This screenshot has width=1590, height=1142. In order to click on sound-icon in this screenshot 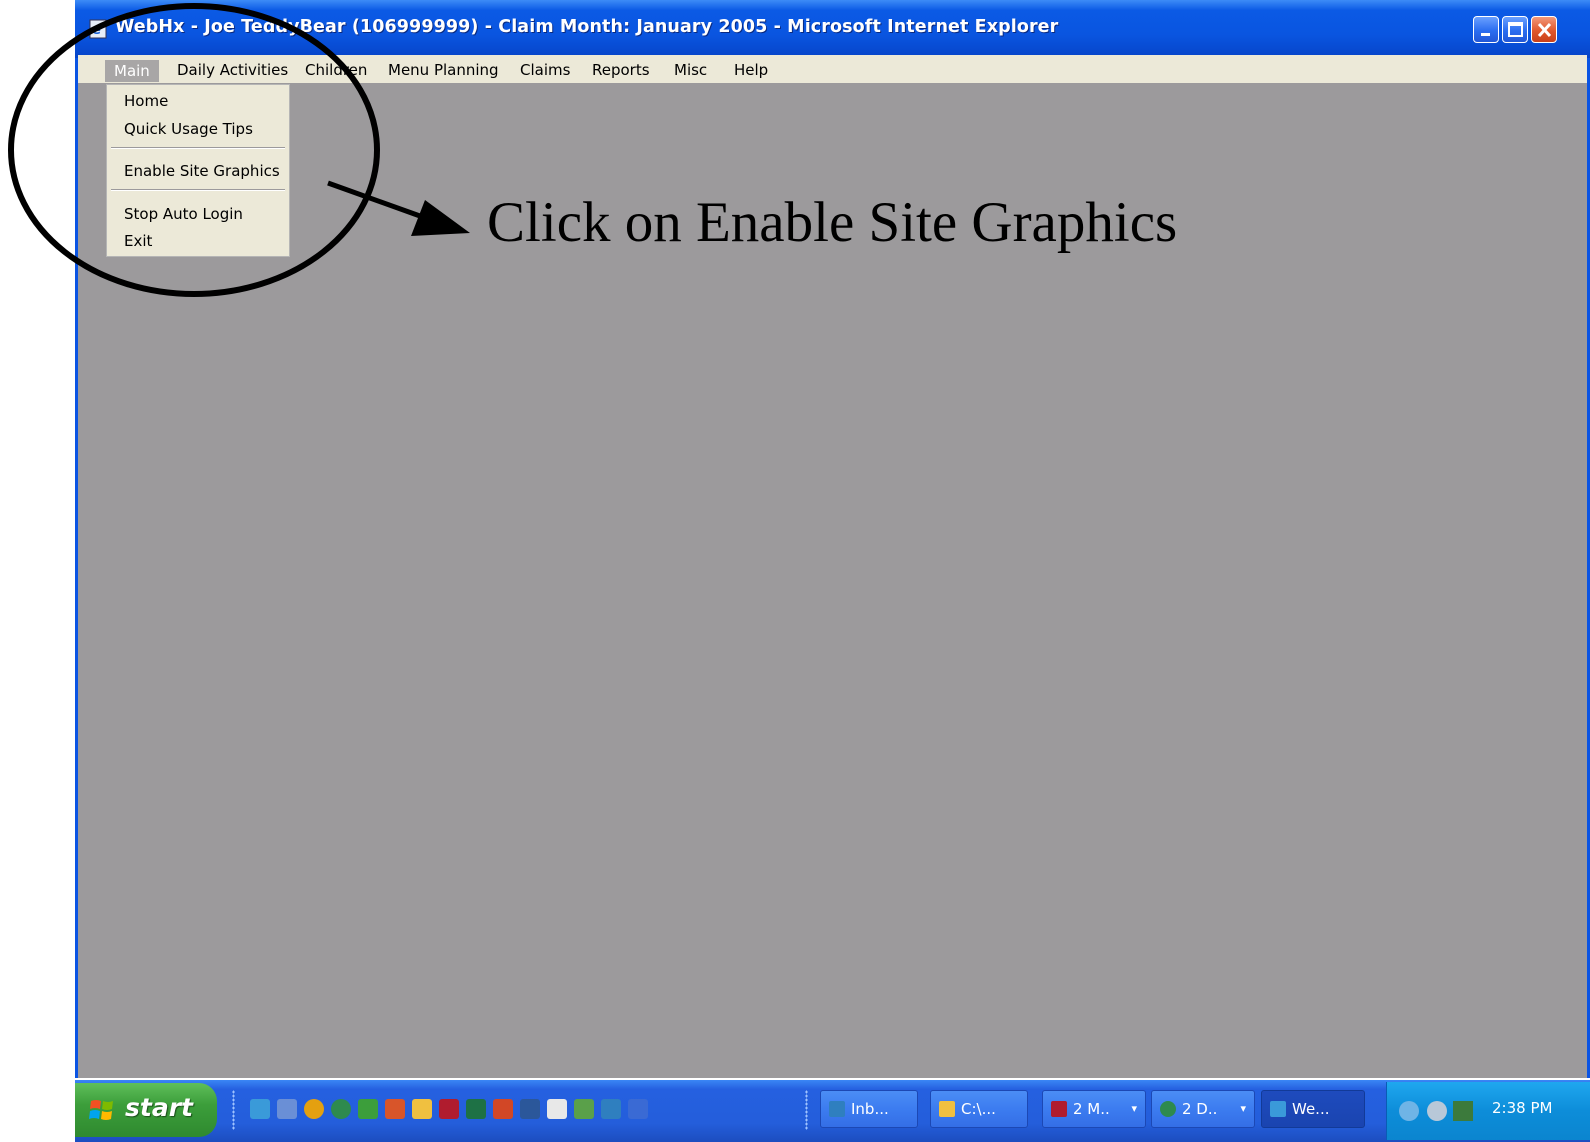, I will do `click(1437, 1111)`.